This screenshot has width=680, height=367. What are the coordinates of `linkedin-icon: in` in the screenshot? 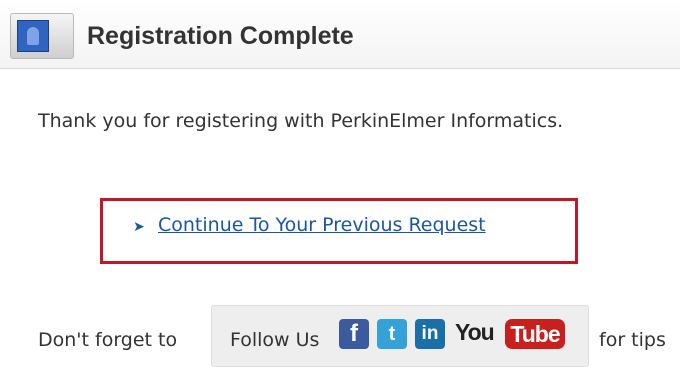 It's located at (430, 334).